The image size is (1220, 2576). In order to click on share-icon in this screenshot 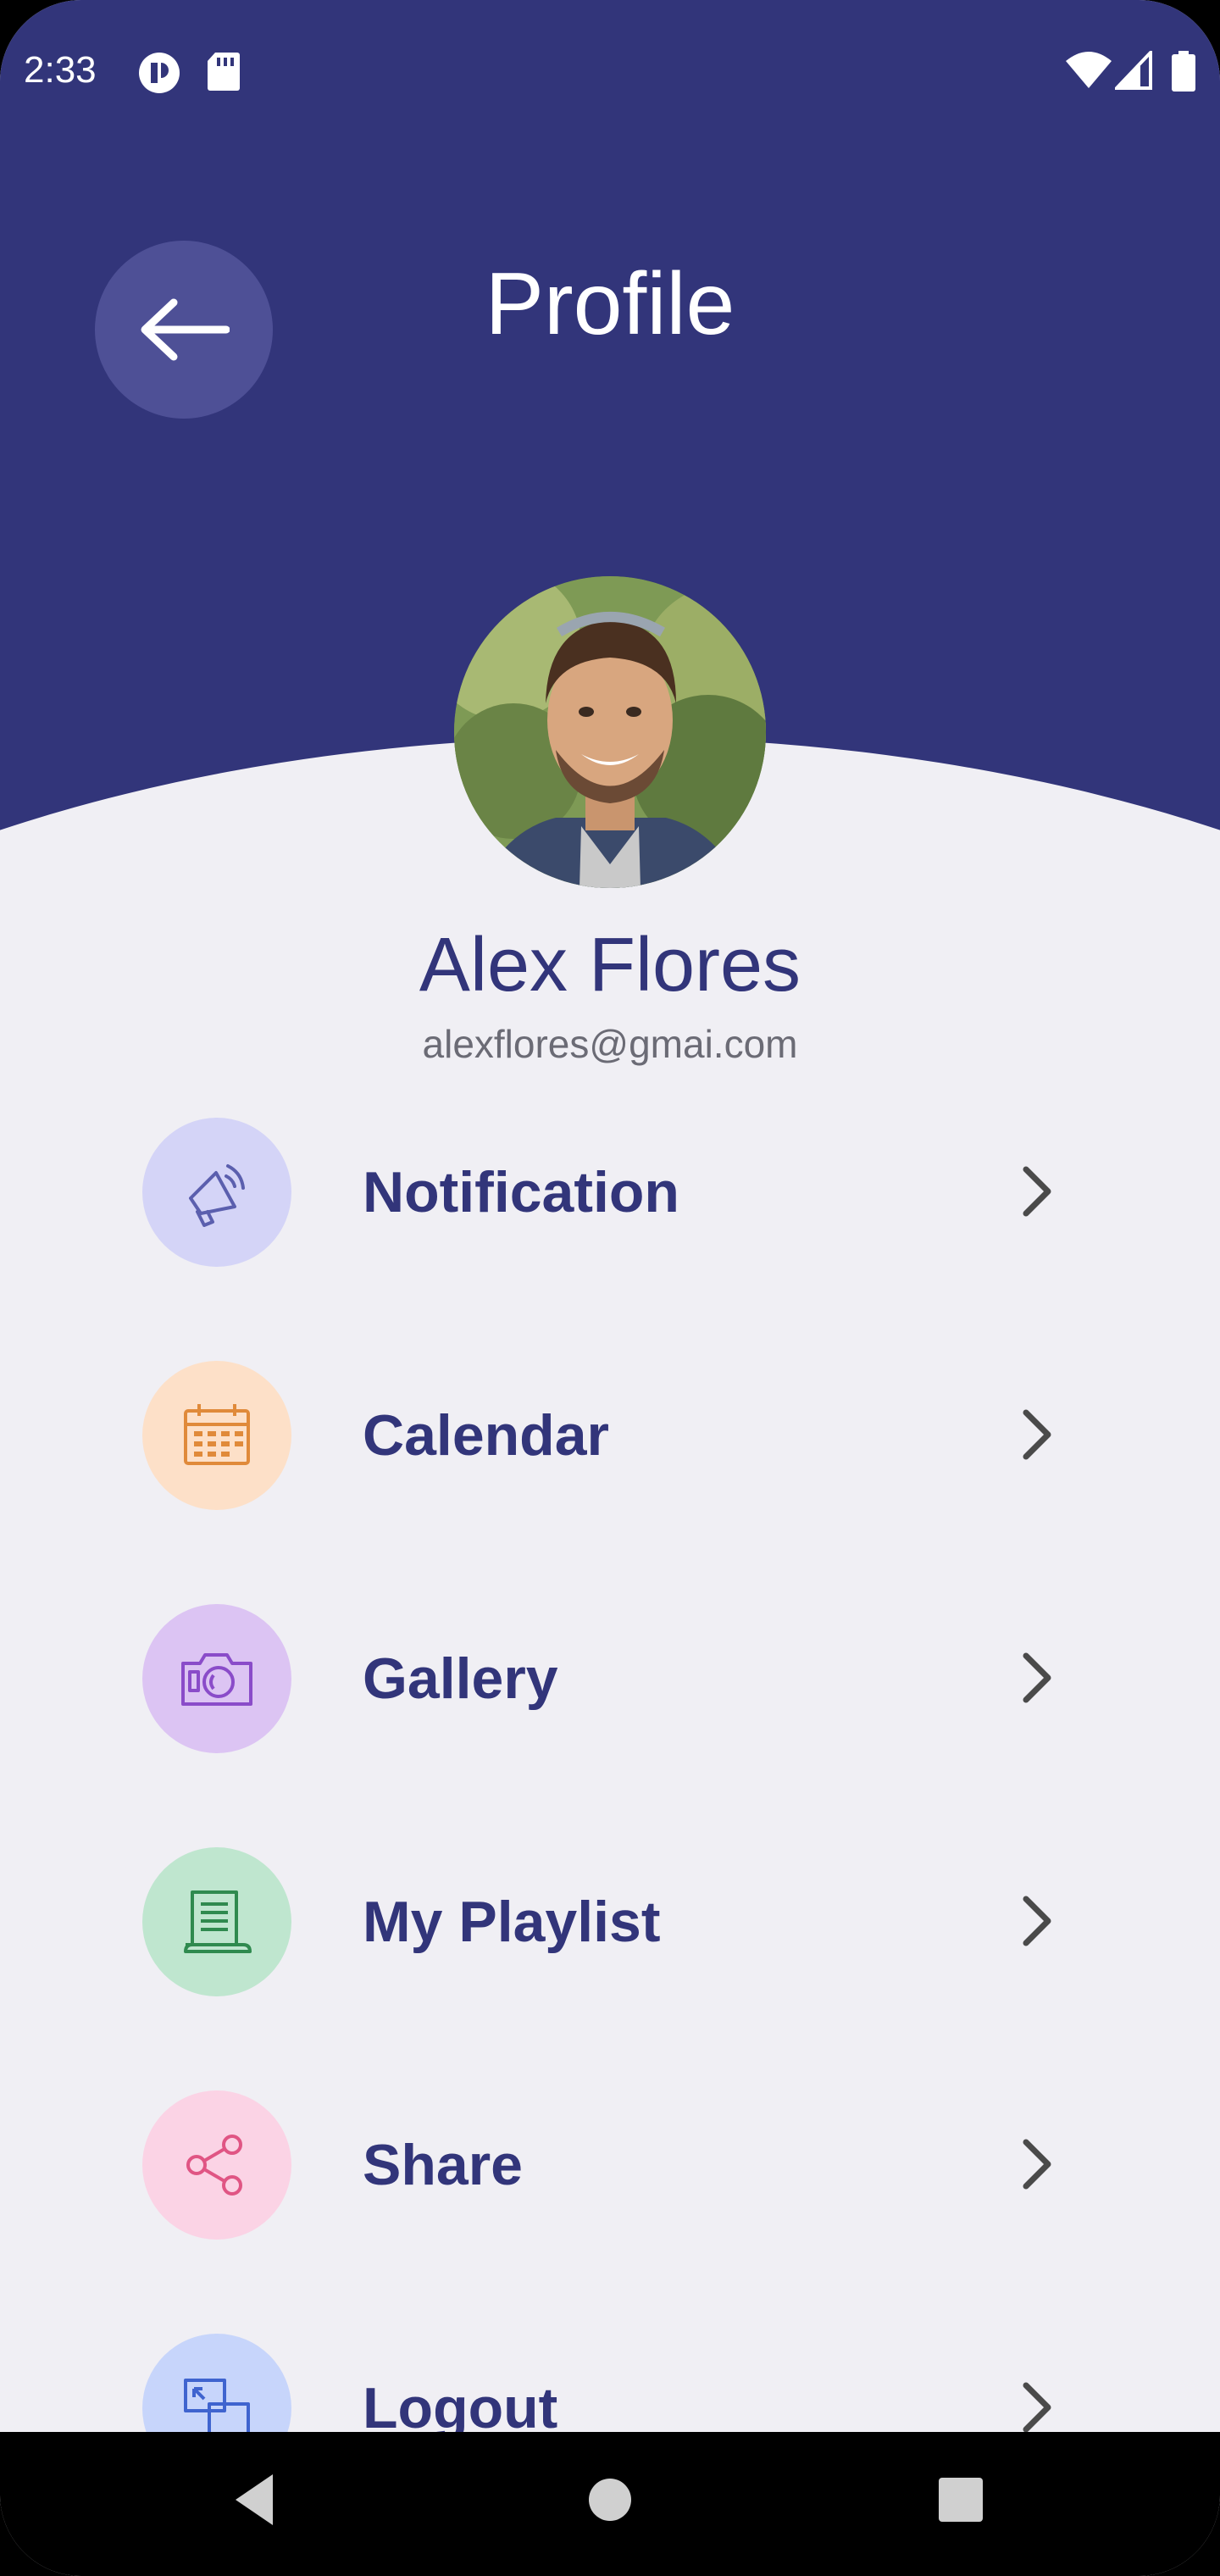, I will do `click(214, 2165)`.